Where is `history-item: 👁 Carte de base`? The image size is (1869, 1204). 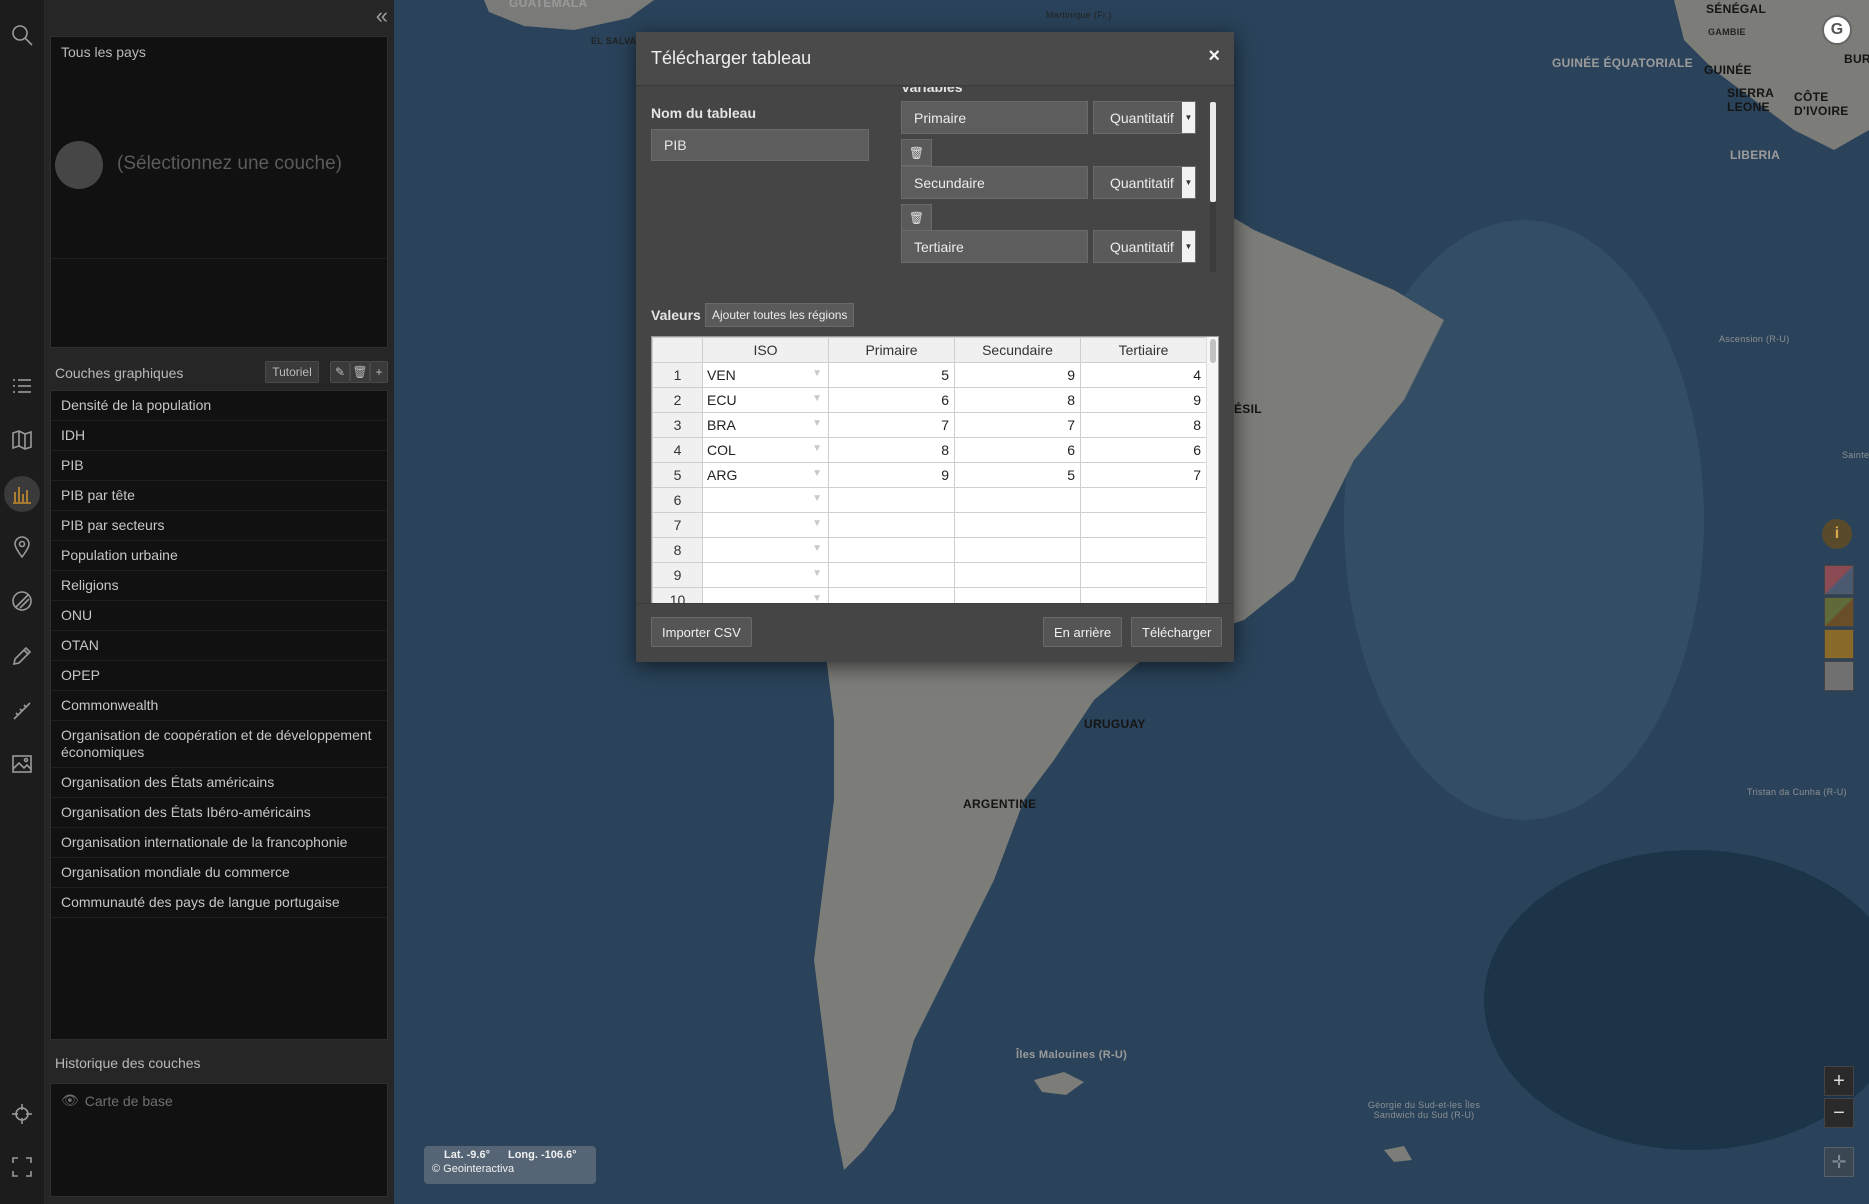 history-item: 👁 Carte de base is located at coordinates (117, 1100).